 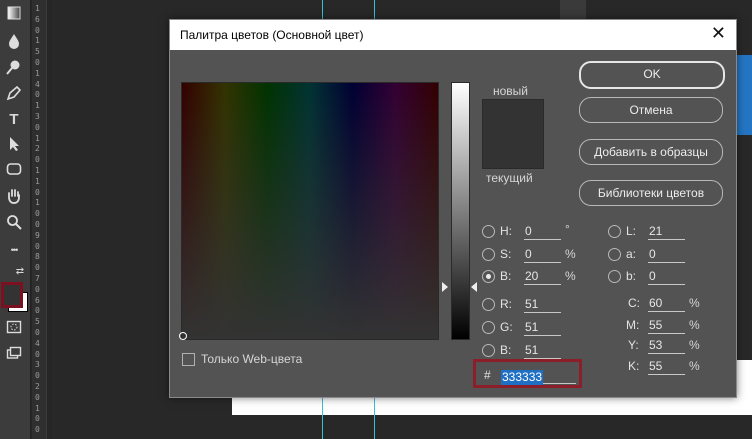 What do you see at coordinates (666, 325) in the screenshot?
I see `magenta-field: 55` at bounding box center [666, 325].